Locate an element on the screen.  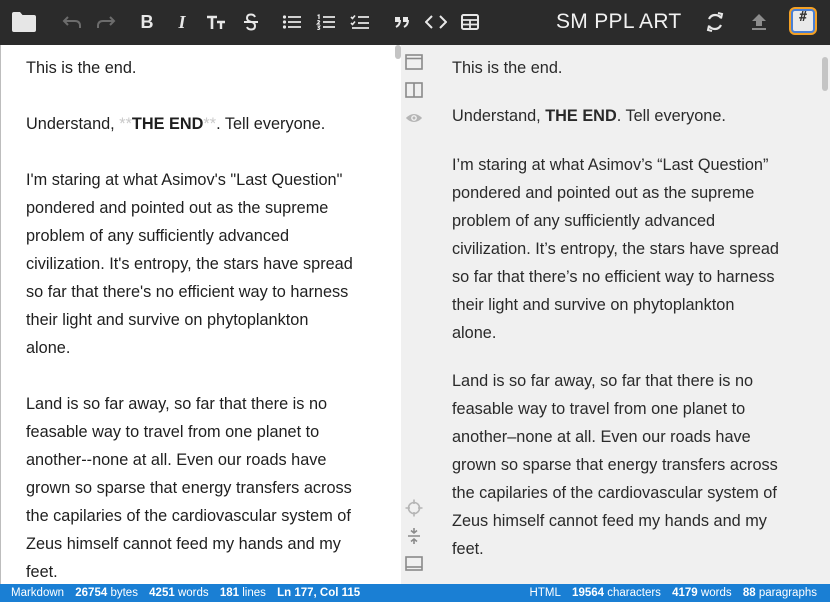
table-icon is located at coordinates (470, 22).